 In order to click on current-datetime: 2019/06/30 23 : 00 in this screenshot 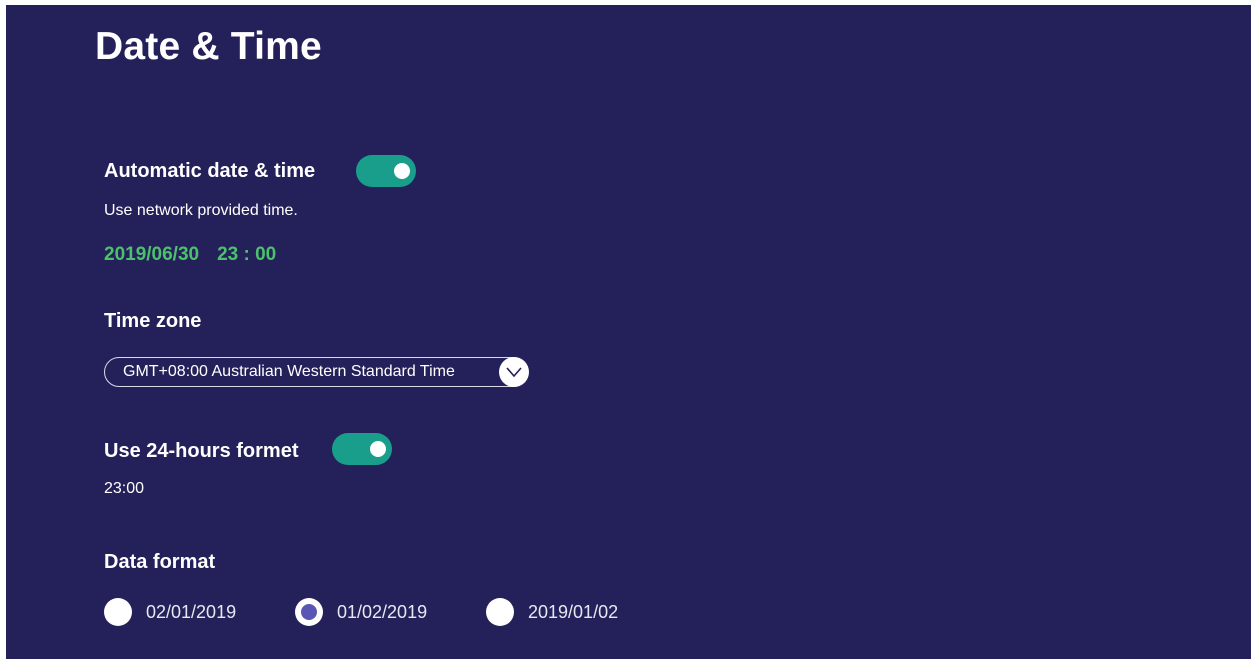, I will do `click(190, 255)`.